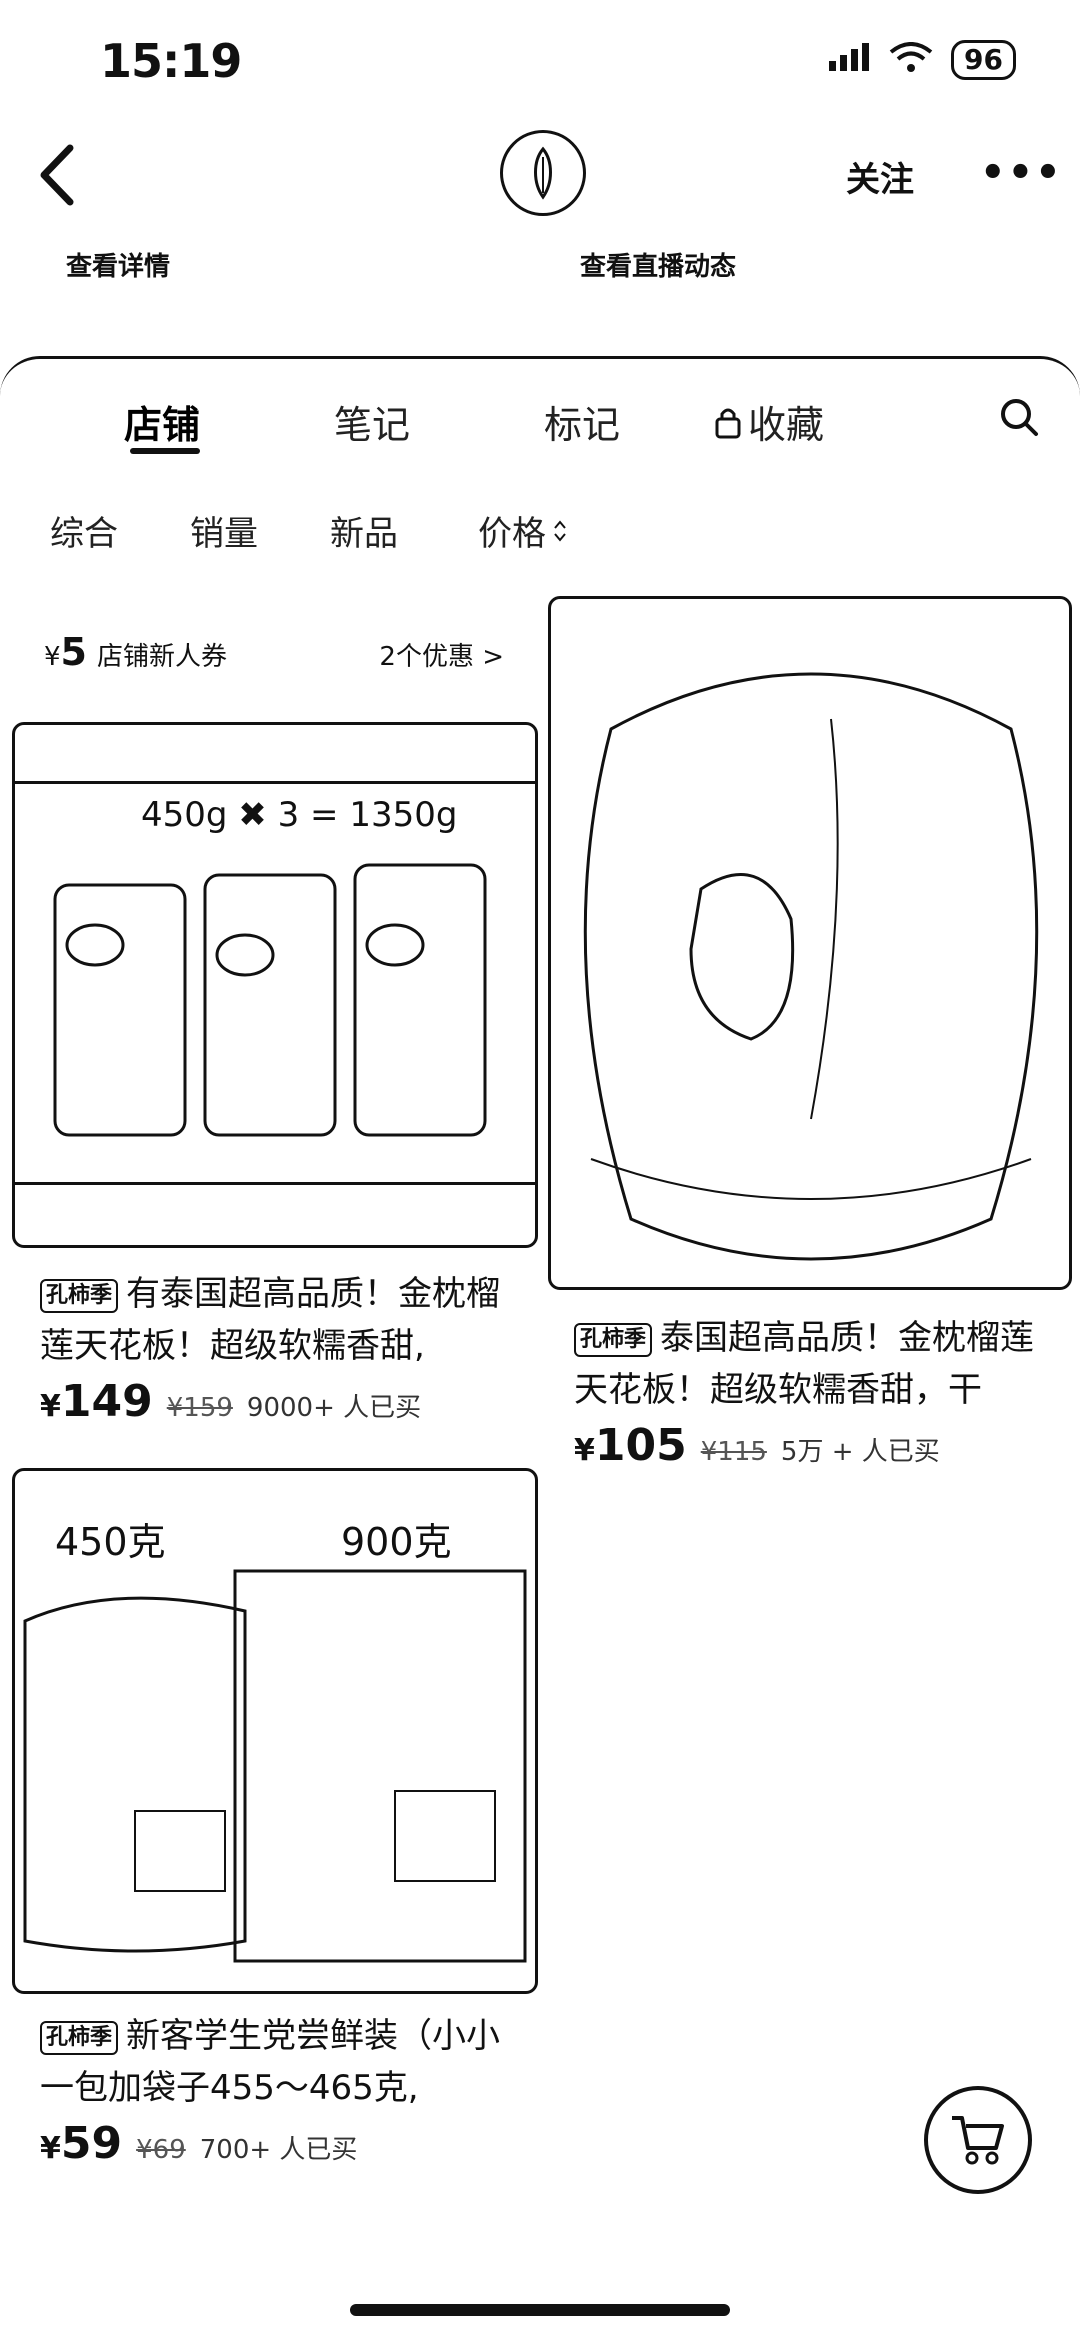 The width and height of the screenshot is (1080, 2339). I want to click on product-price-row: ¥105 ¥115 5万 + 人已买, so click(757, 1445).